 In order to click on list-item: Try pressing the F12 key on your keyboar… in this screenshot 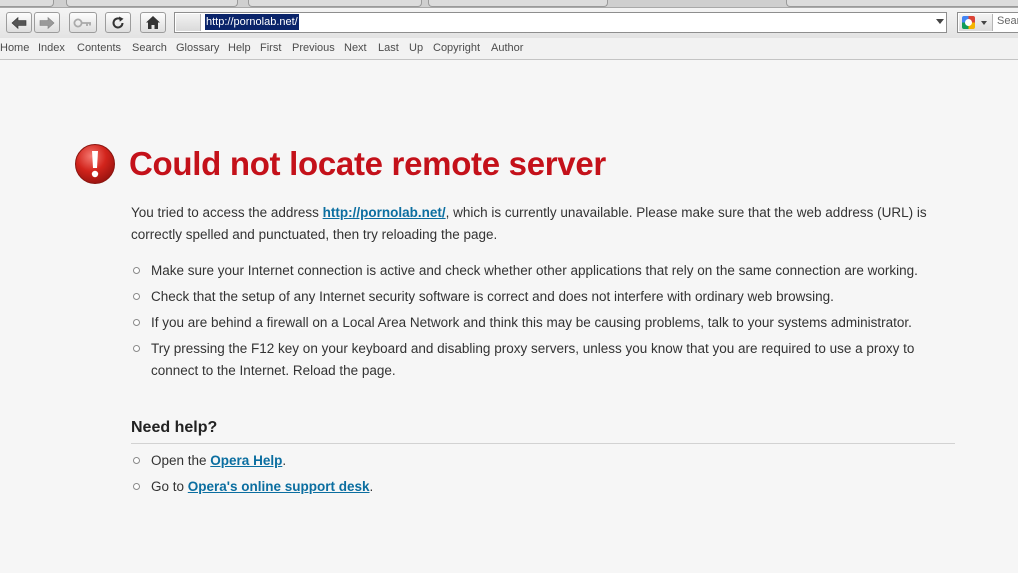, I will do `click(546, 360)`.